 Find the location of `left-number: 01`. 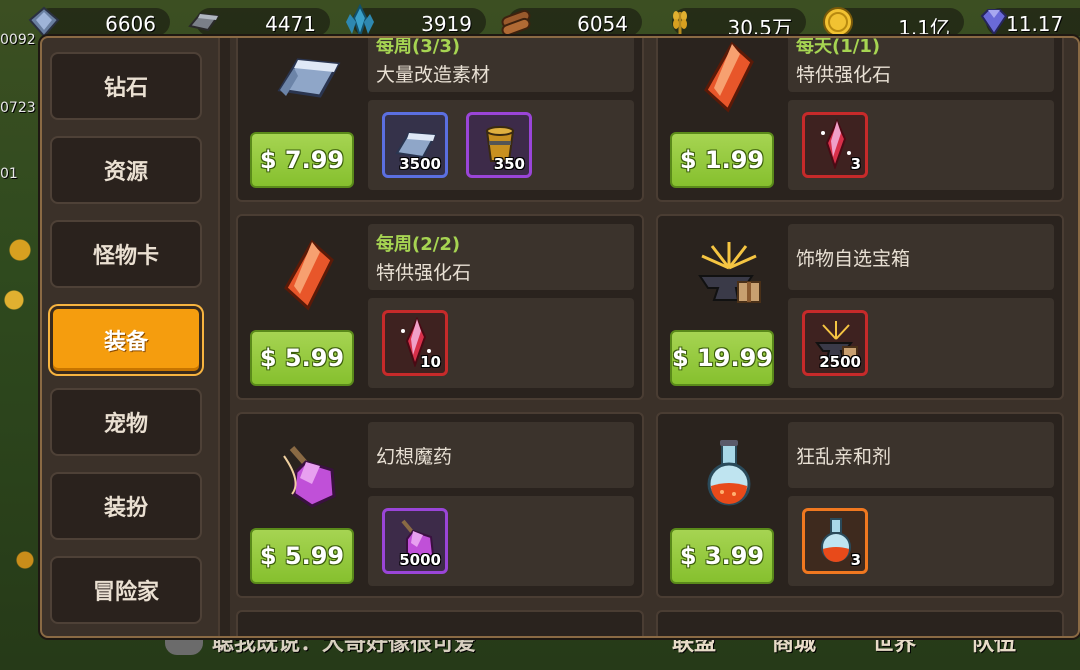

left-number: 01 is located at coordinates (9, 174).